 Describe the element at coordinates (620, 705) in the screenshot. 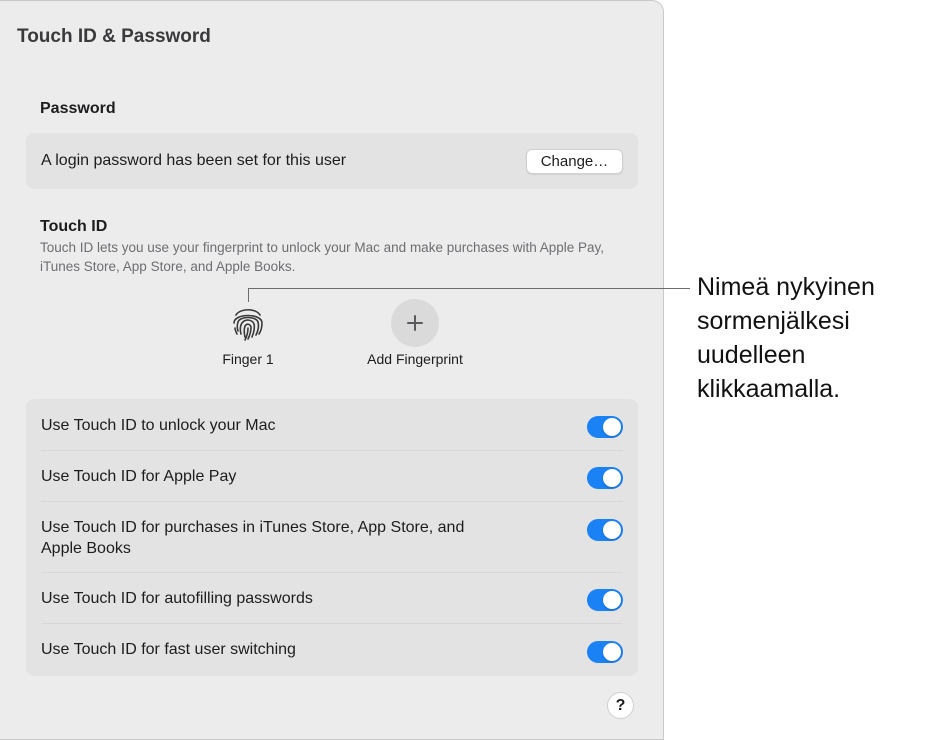

I see `help-button: ?` at that location.